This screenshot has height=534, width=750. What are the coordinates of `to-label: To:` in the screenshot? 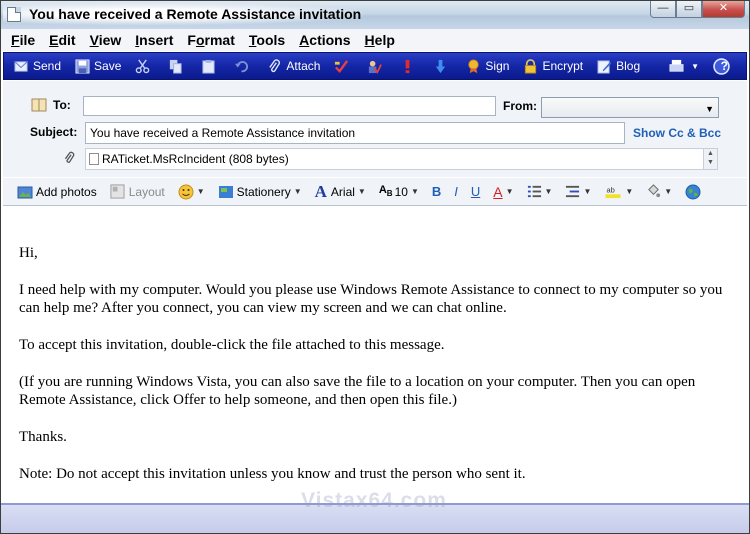 It's located at (62, 105).